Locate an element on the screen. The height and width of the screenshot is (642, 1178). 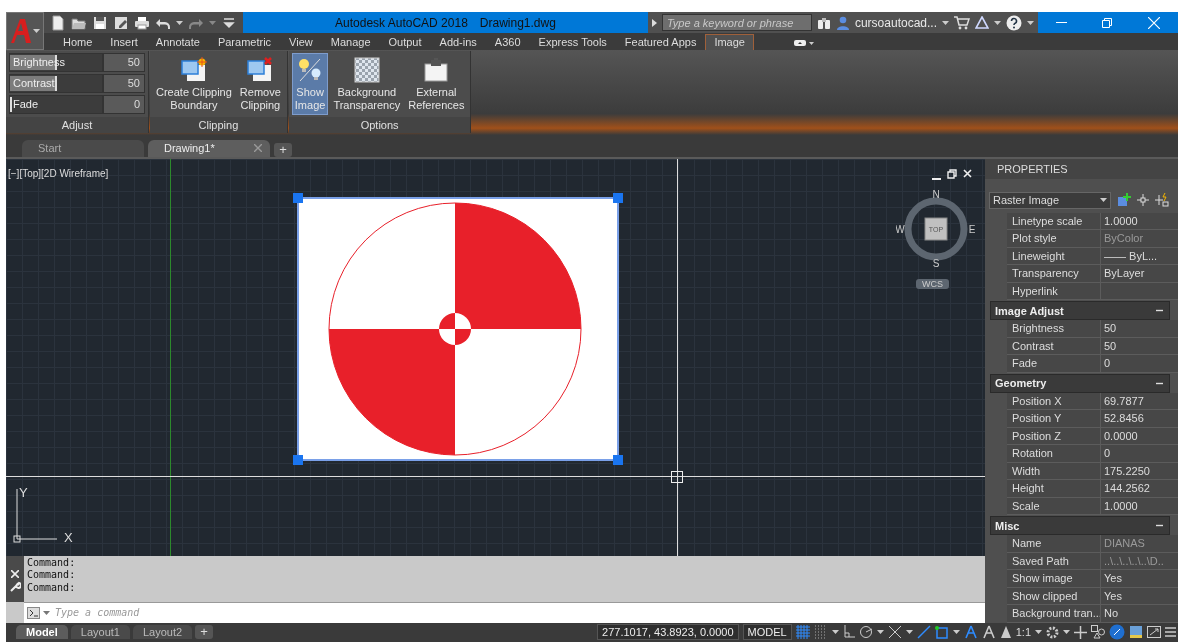
document-tab: Drawing1* is located at coordinates (209, 148).